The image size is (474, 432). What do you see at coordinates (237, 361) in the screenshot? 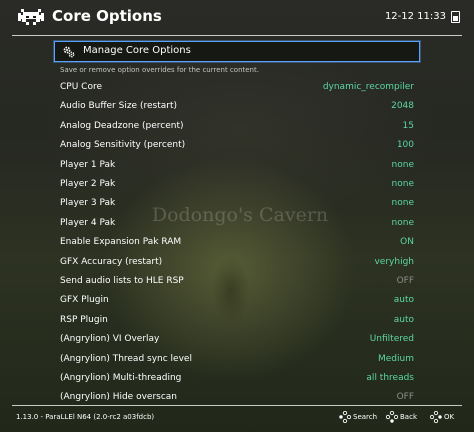
I see `option-row: (Angrylion) Thread sync level Medium` at bounding box center [237, 361].